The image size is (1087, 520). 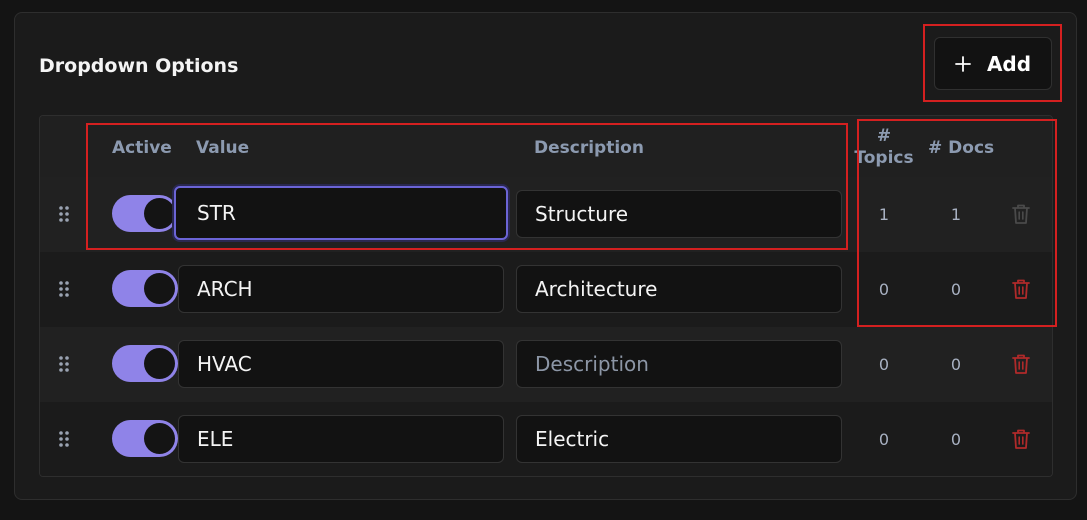 I want to click on topics-count: 1, so click(x=884, y=214).